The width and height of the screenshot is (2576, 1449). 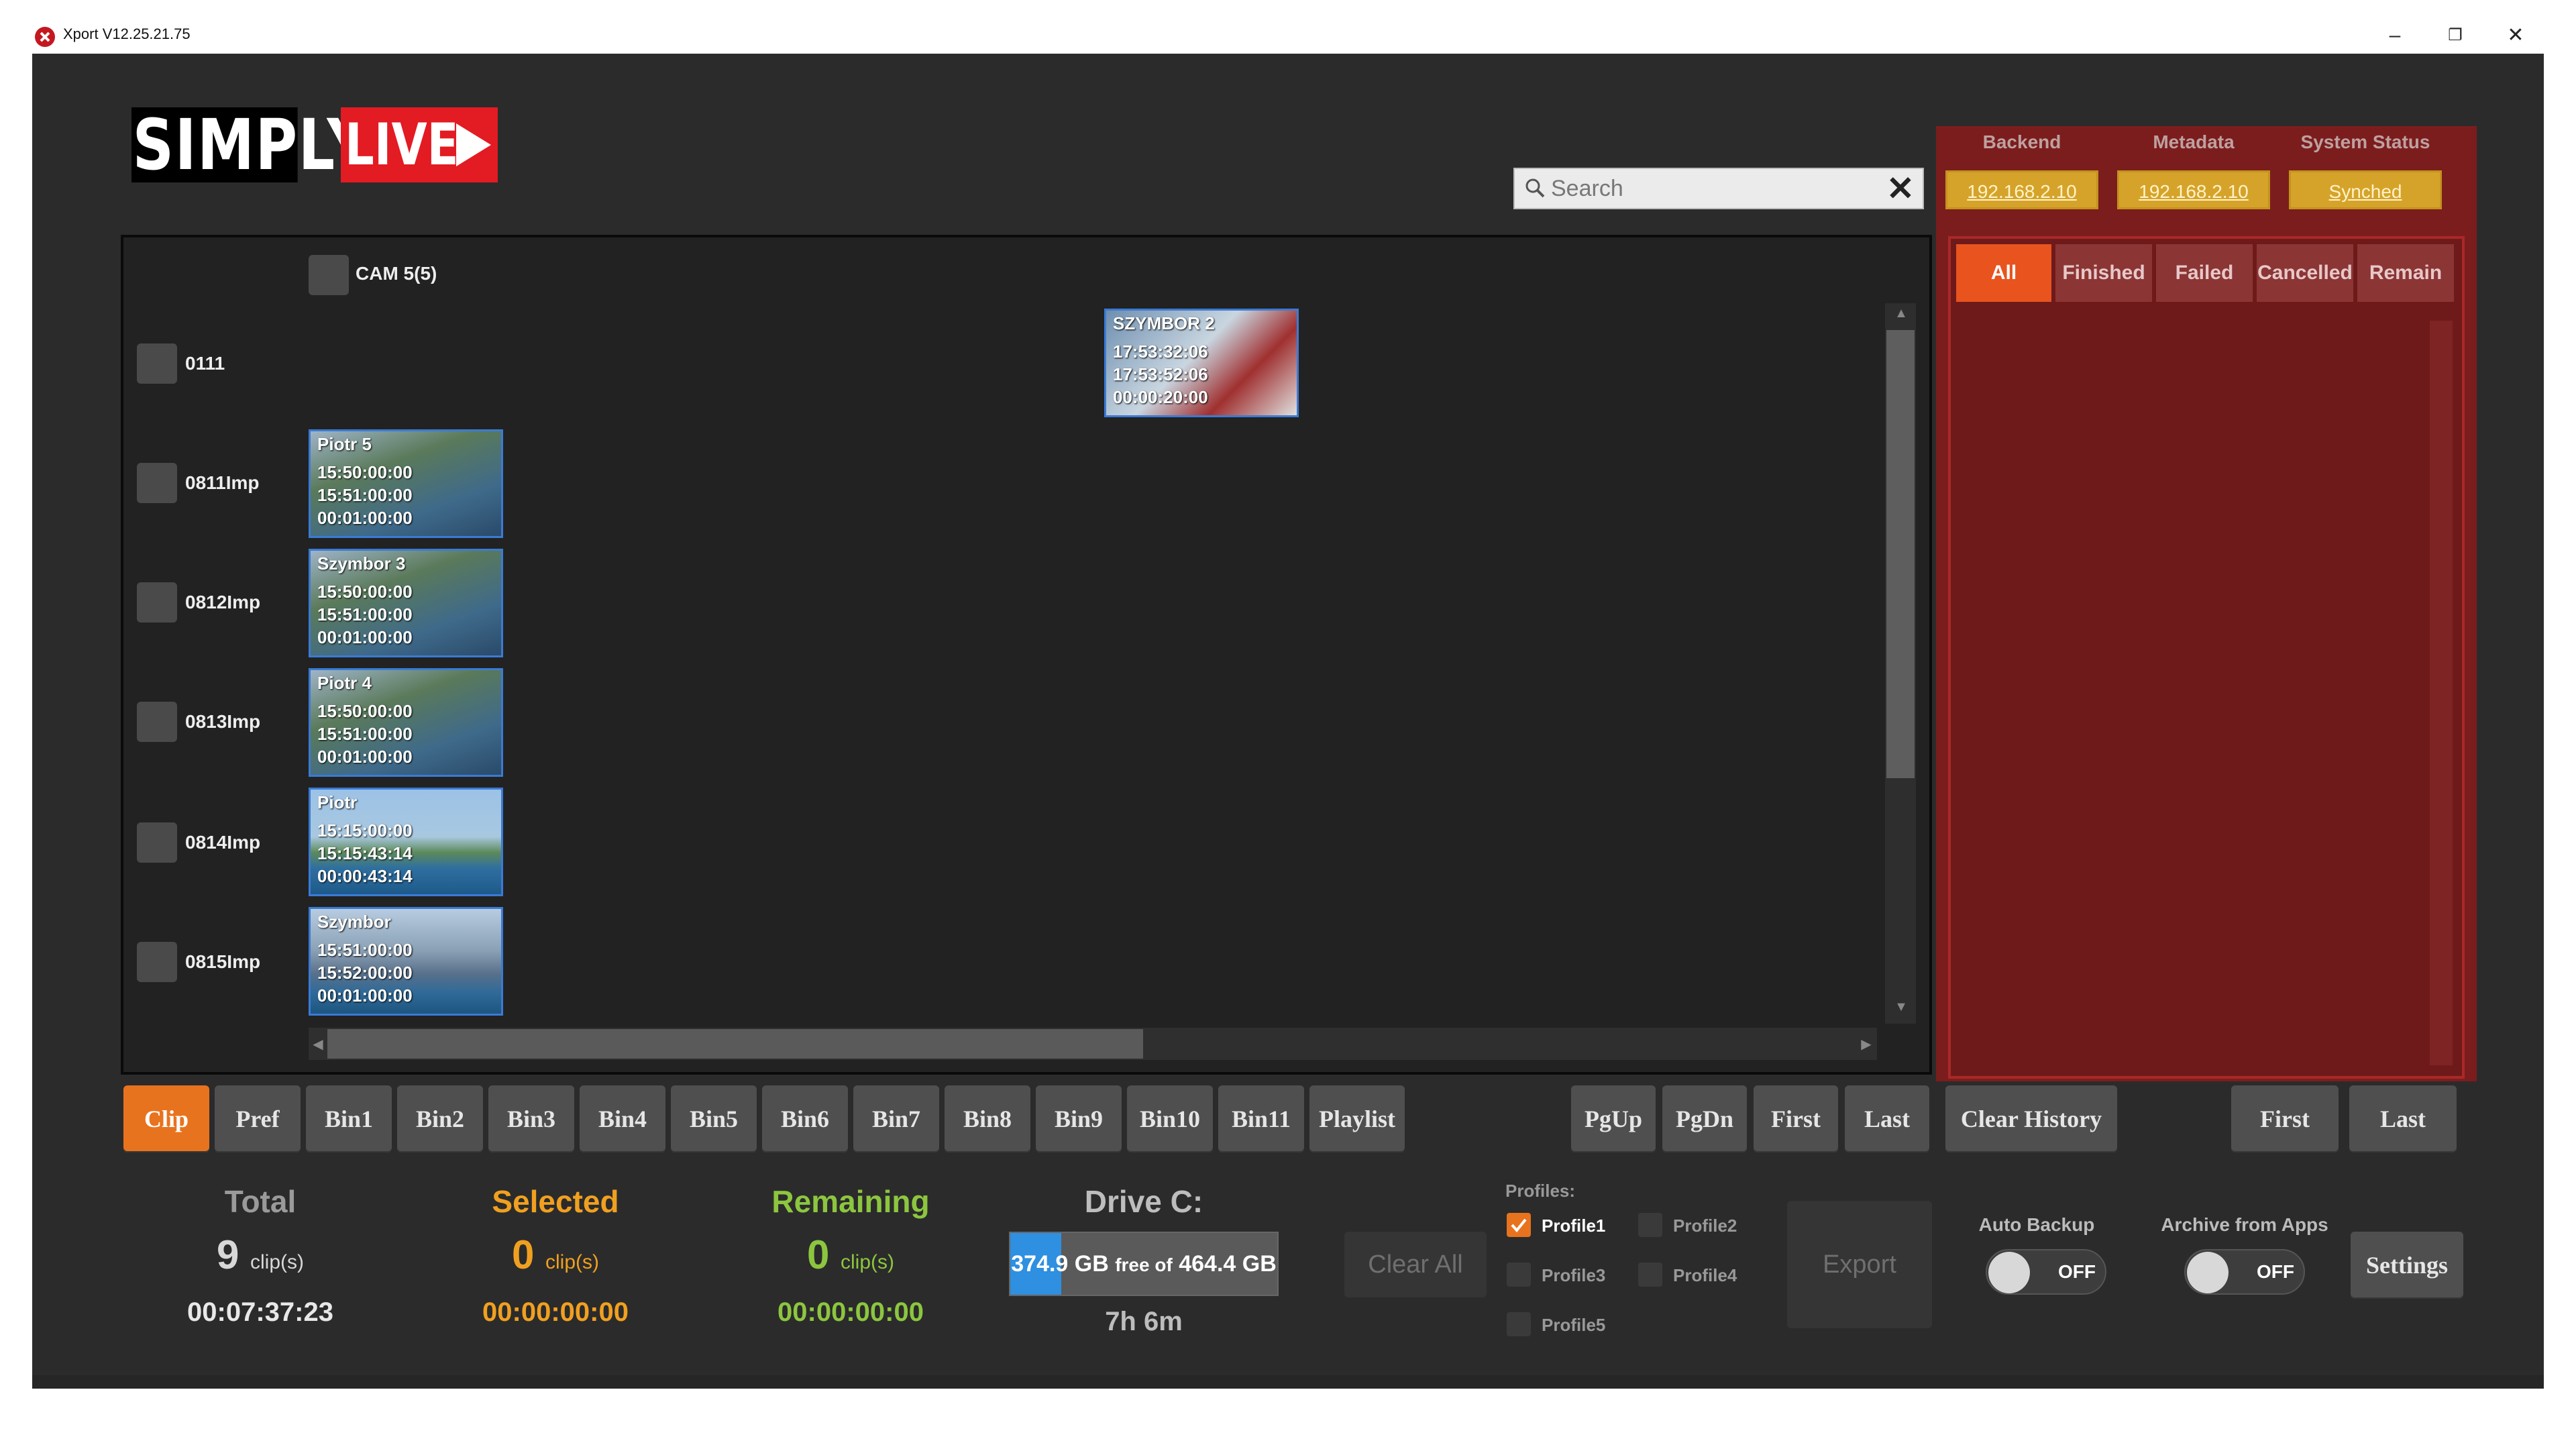 What do you see at coordinates (1540, 1191) in the screenshot?
I see `profiles-title: Profiles:` at bounding box center [1540, 1191].